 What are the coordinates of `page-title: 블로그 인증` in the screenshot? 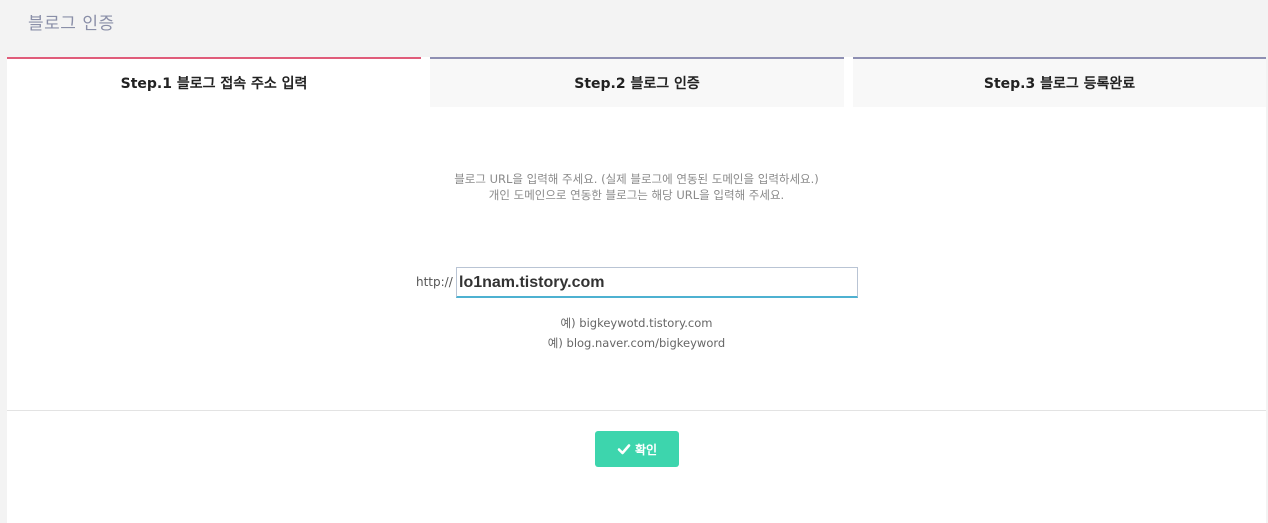 It's located at (71, 24).